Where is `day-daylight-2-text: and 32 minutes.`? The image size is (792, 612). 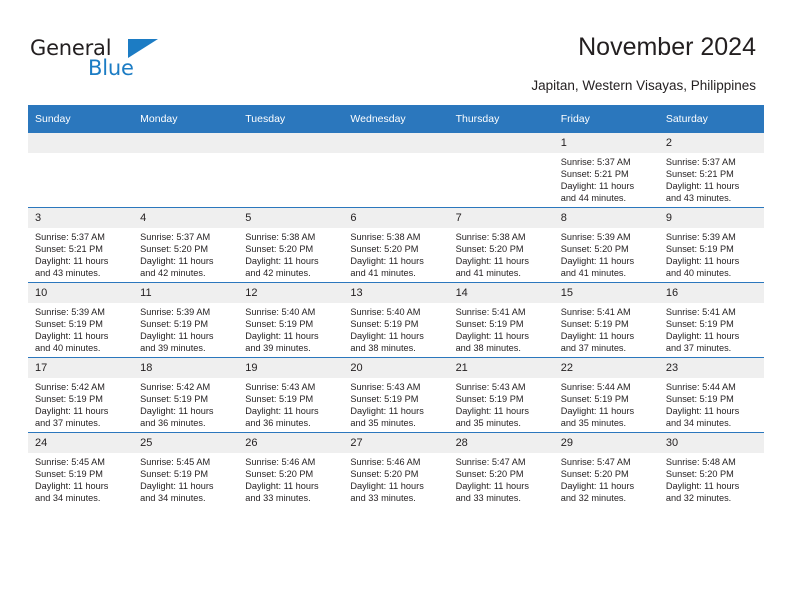 day-daylight-2-text: and 32 minutes. is located at coordinates (698, 498).